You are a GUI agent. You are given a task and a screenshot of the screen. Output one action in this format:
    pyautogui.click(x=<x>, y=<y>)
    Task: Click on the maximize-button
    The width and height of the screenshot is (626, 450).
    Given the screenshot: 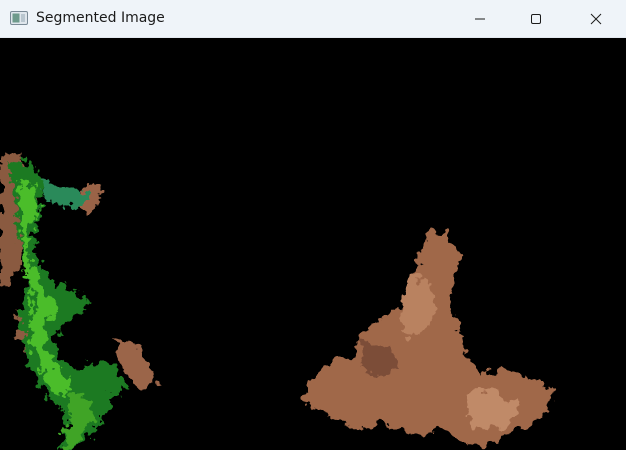 What is the action you would take?
    pyautogui.click(x=536, y=19)
    